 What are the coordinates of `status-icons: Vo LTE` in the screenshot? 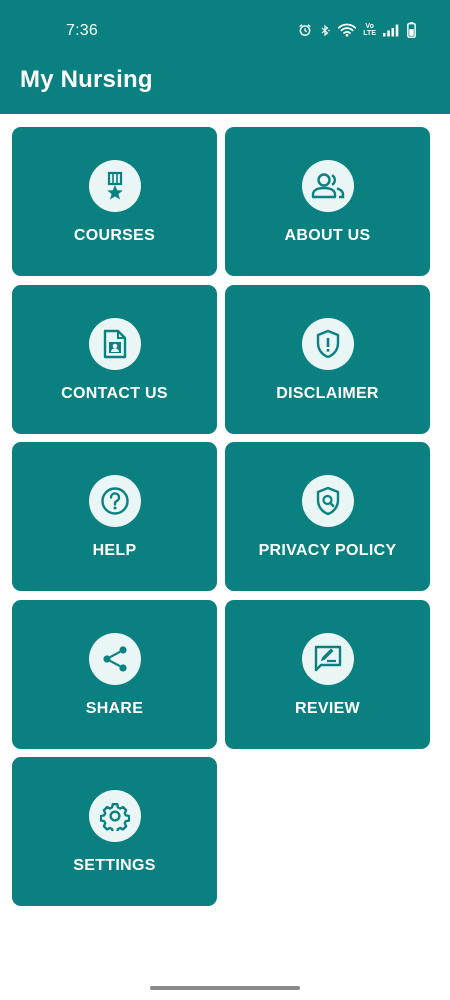 It's located at (357, 30).